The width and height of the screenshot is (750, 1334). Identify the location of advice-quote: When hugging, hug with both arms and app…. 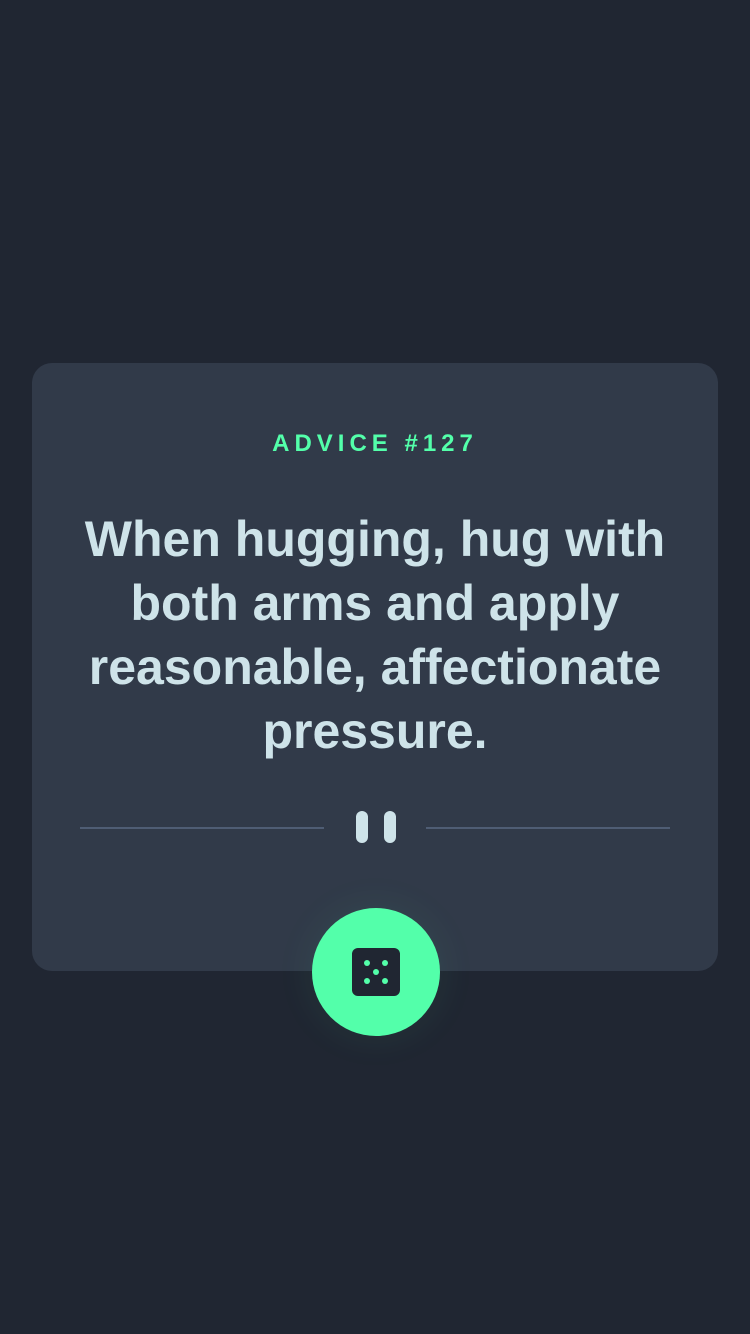
(375, 635).